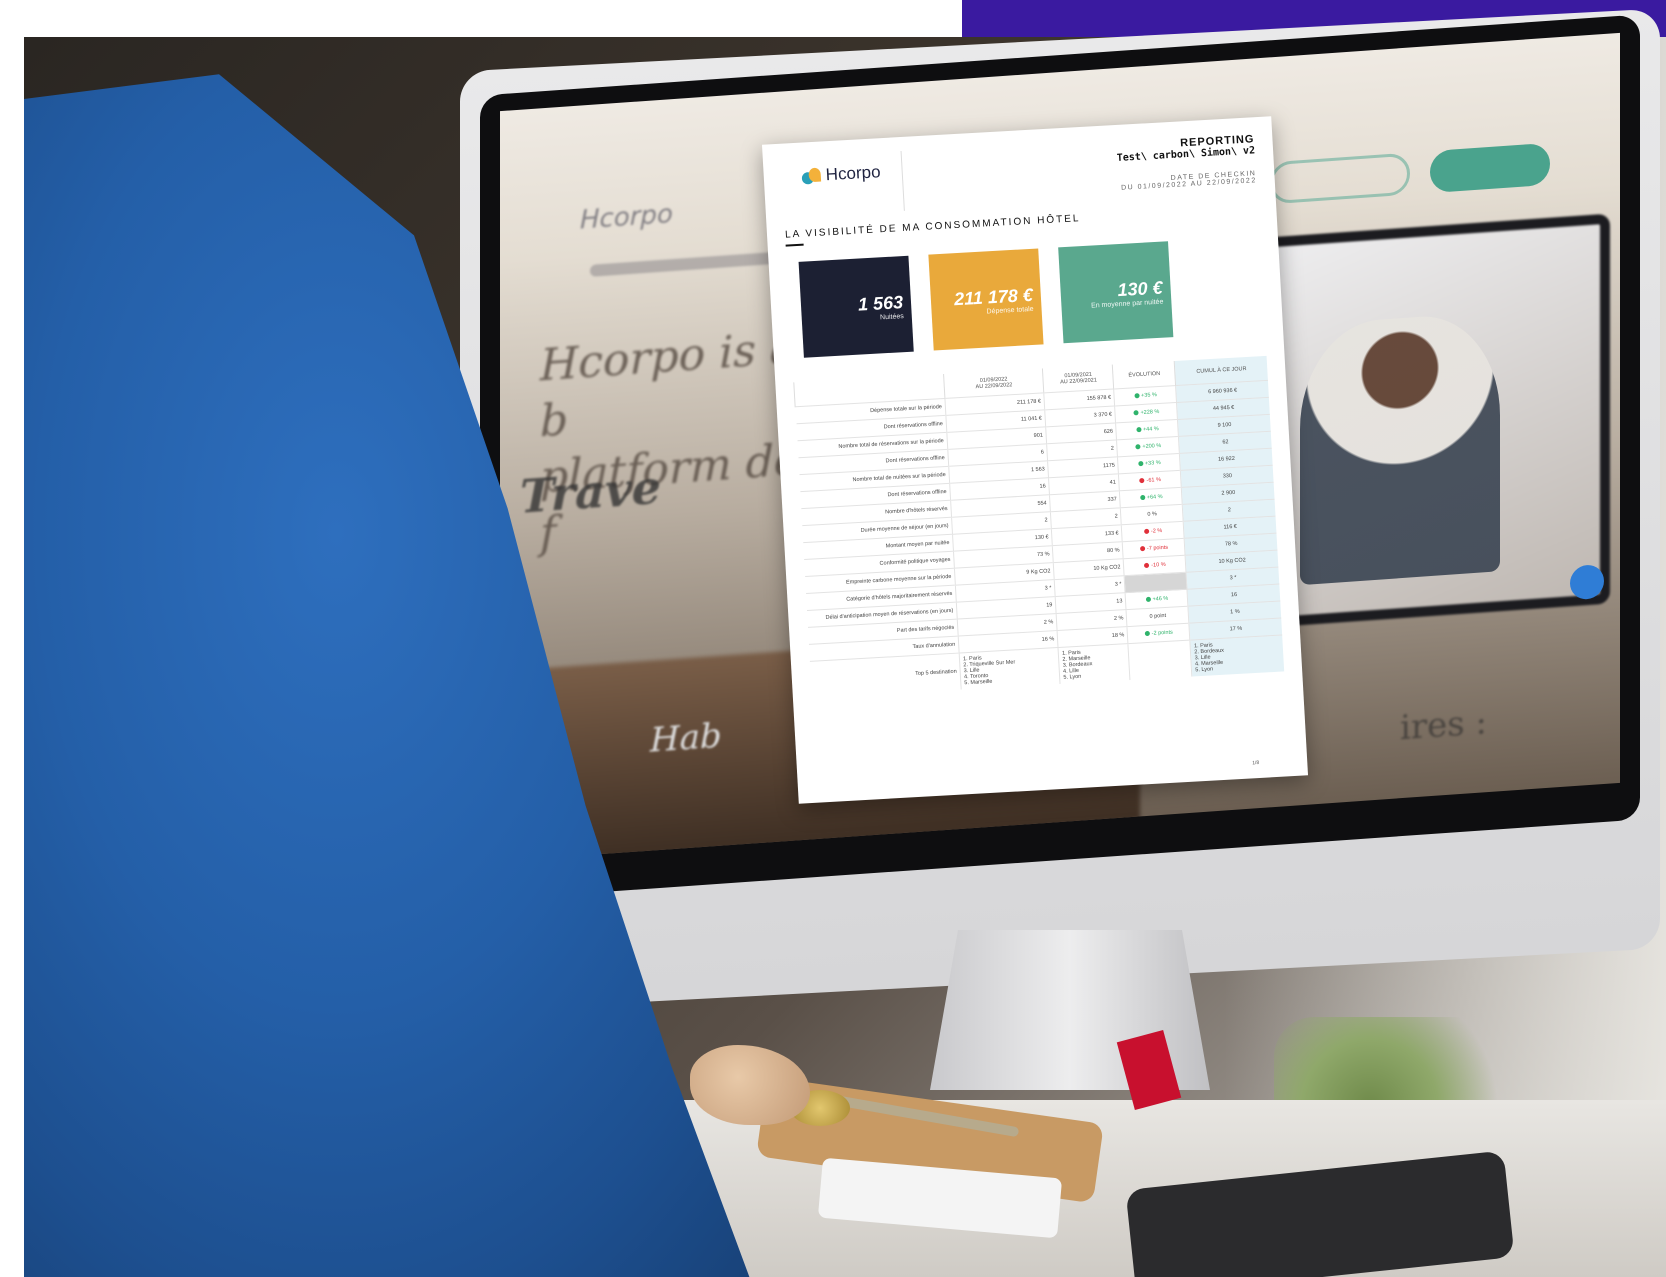 This screenshot has width=1666, height=1277. I want to click on header-divider, so click(902, 180).